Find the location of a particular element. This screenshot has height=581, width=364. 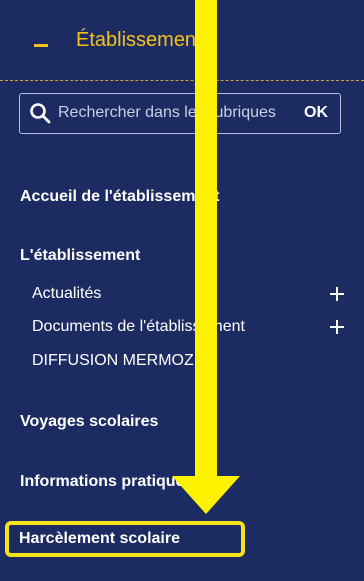

nav-item-voyages: Voyages scolaires is located at coordinates (89, 422).